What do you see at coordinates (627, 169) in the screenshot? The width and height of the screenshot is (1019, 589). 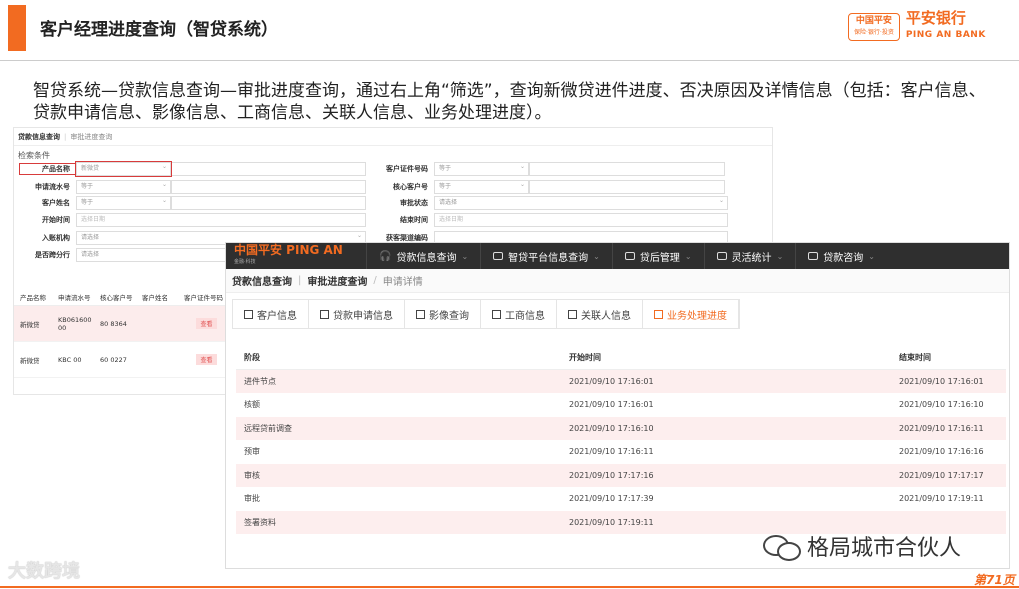 I see `cert-no-input` at bounding box center [627, 169].